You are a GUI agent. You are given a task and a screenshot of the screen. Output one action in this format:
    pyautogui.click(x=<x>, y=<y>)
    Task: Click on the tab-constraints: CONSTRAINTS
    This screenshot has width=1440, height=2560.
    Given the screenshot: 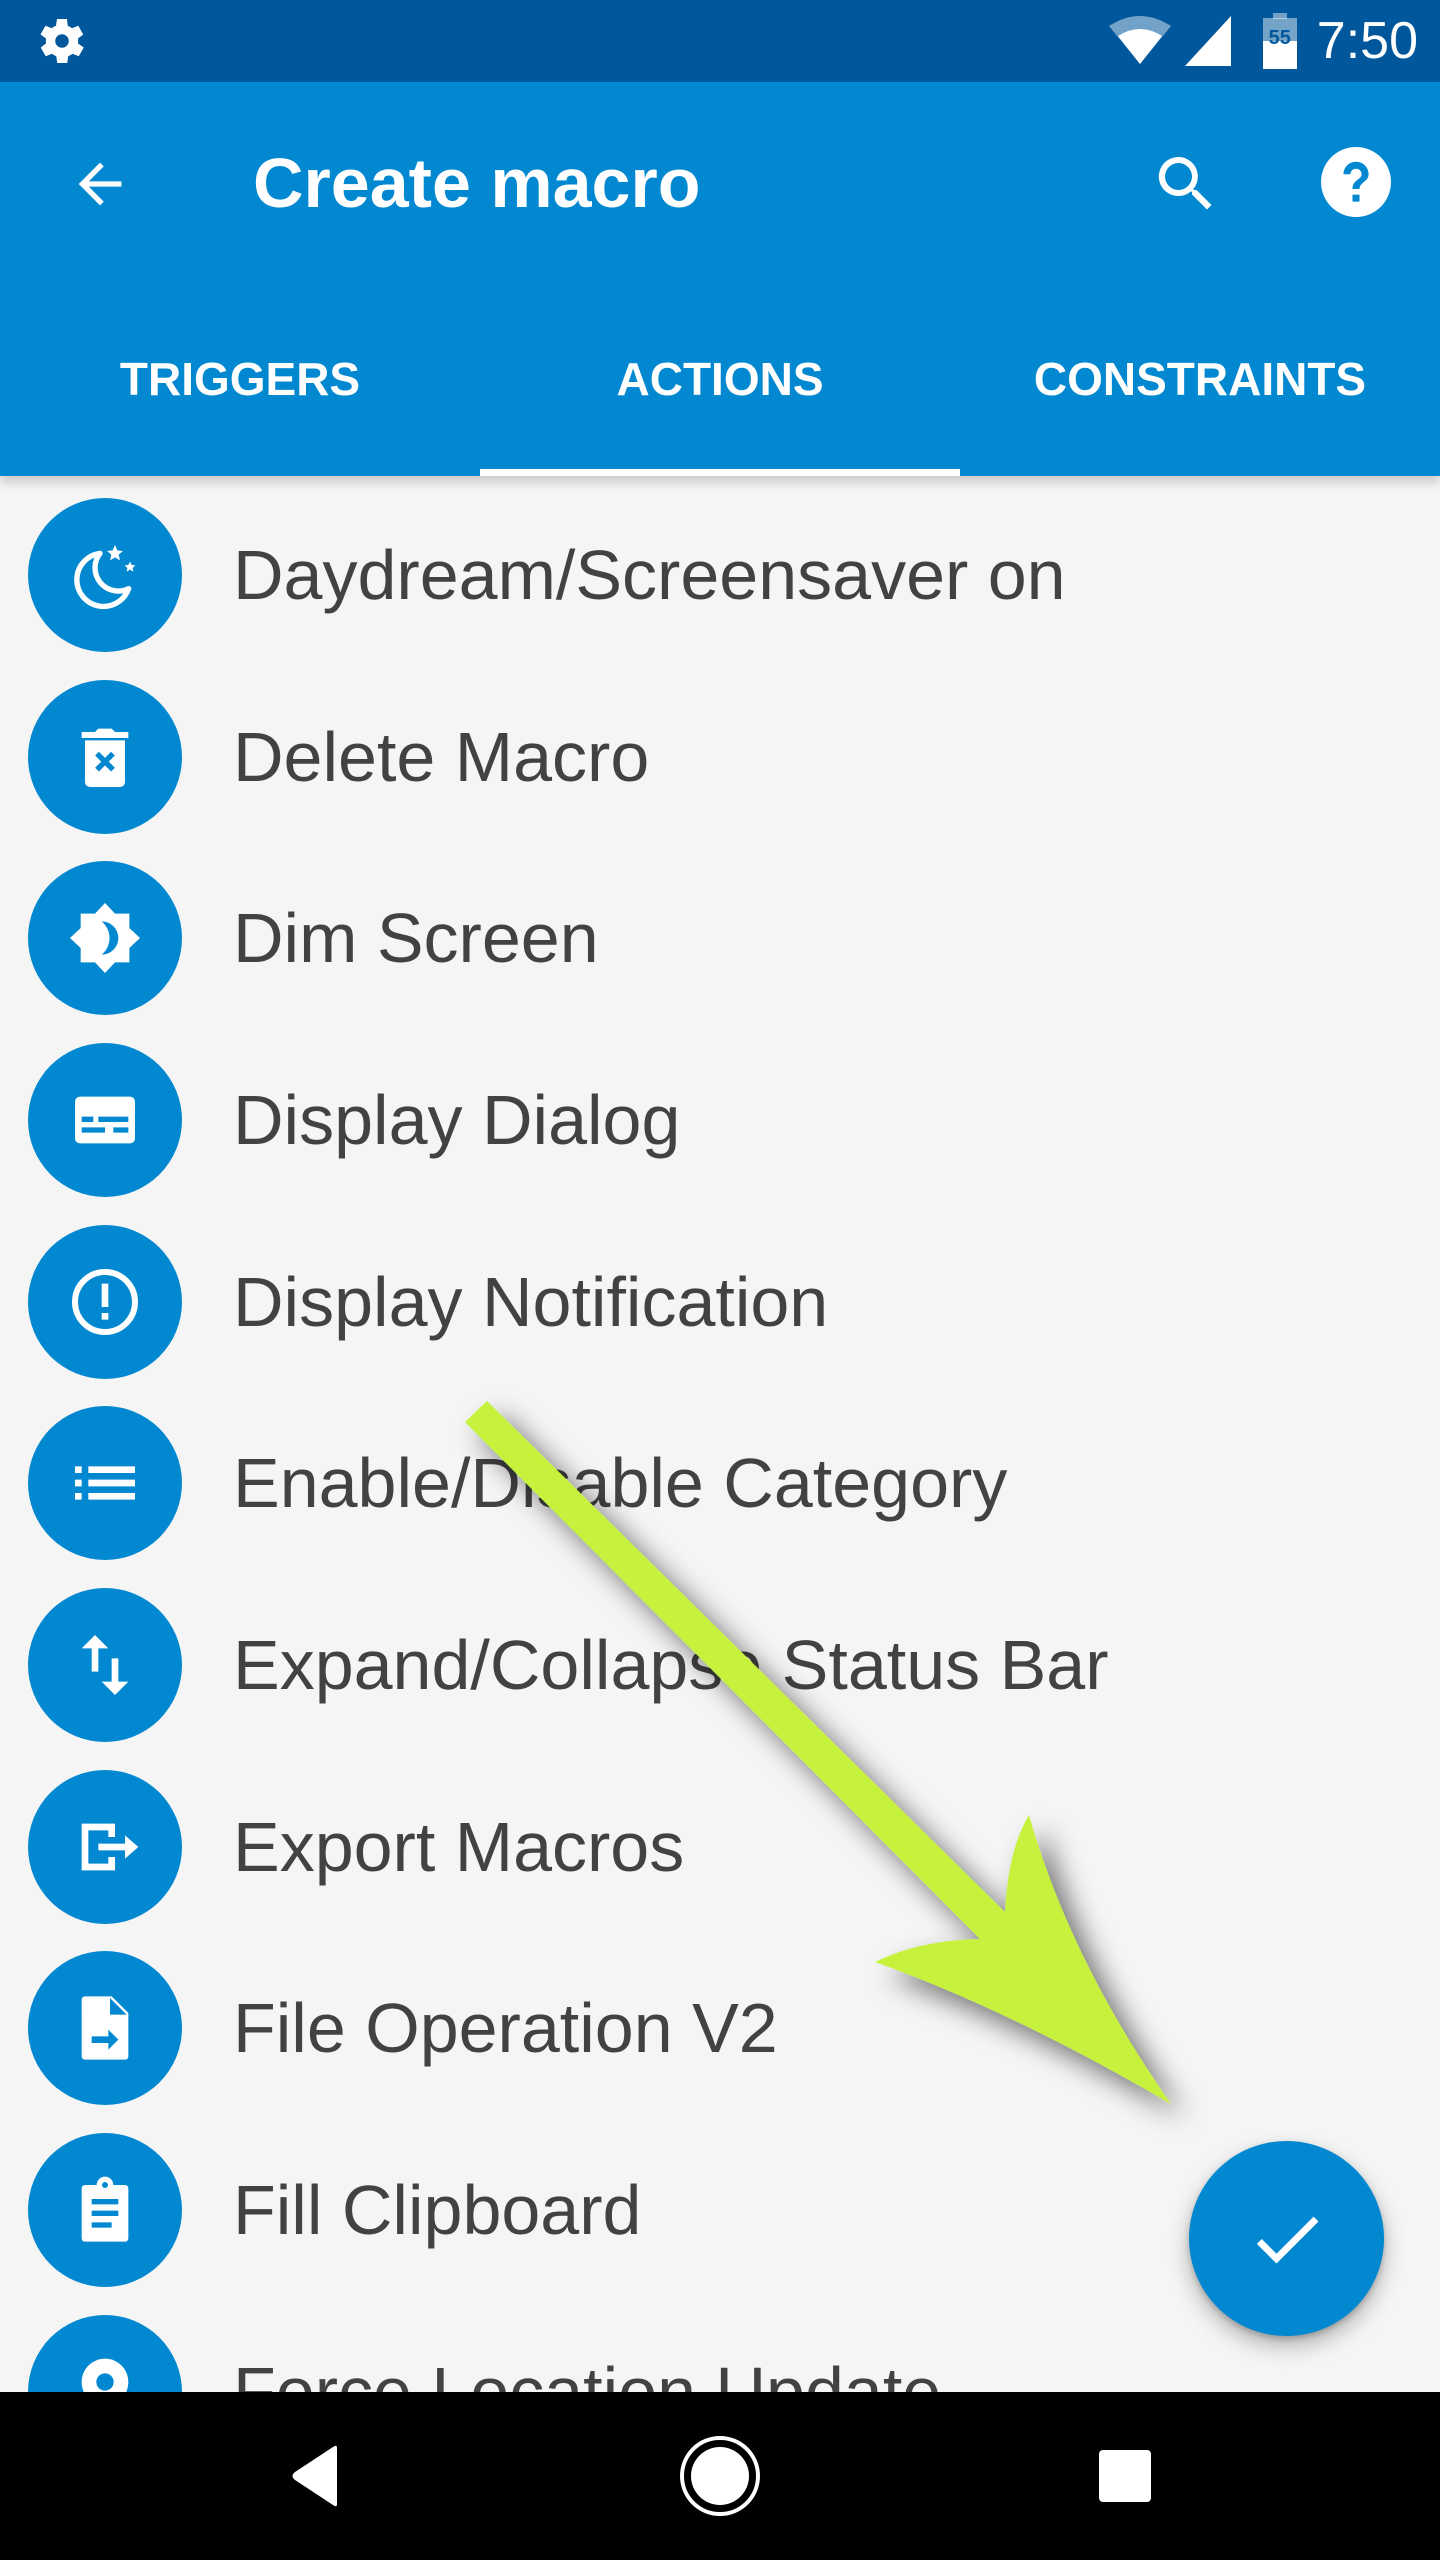 What is the action you would take?
    pyautogui.click(x=1200, y=388)
    